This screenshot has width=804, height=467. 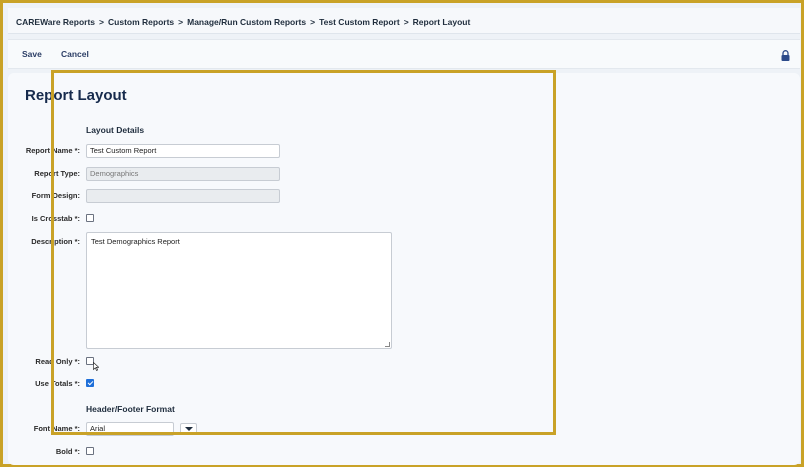 I want to click on report-type-label: Report Type:, so click(x=57, y=173).